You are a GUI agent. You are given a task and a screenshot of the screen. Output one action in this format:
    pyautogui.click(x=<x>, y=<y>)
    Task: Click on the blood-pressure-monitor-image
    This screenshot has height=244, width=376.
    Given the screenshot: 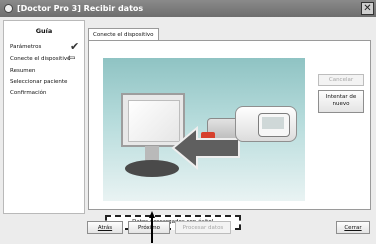 What is the action you would take?
    pyautogui.click(x=266, y=124)
    